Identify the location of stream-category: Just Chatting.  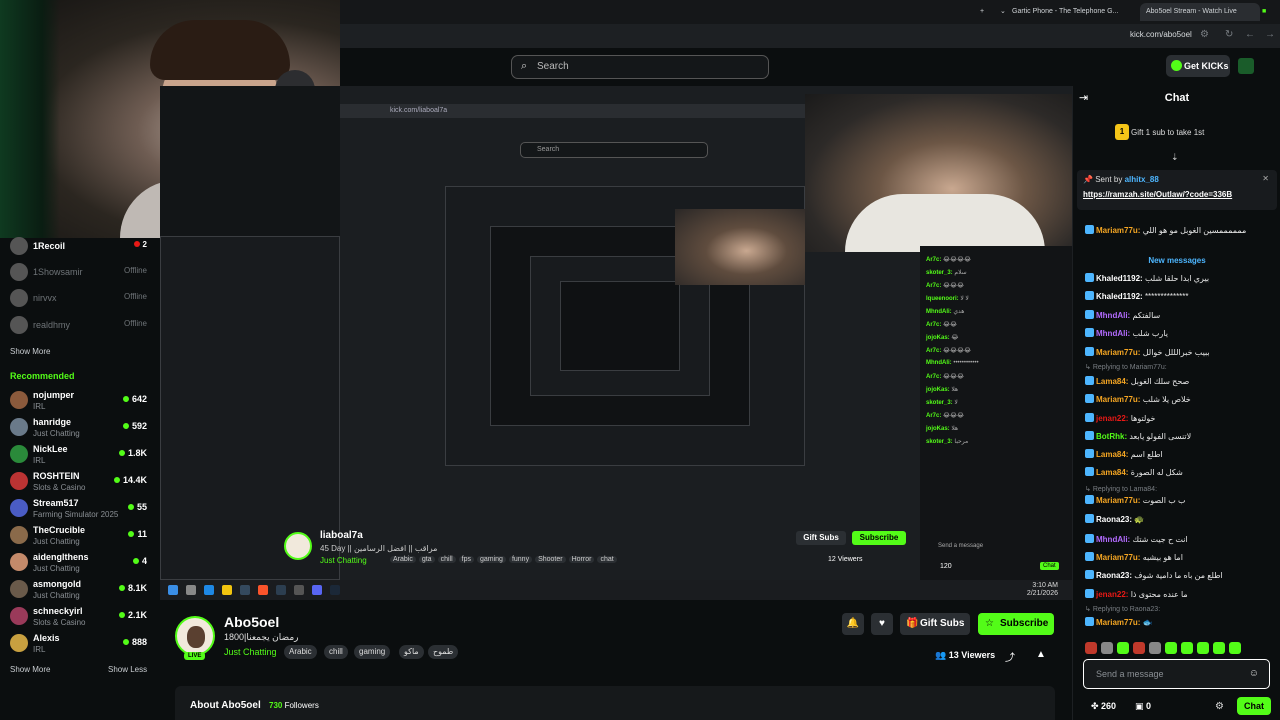
(250, 652).